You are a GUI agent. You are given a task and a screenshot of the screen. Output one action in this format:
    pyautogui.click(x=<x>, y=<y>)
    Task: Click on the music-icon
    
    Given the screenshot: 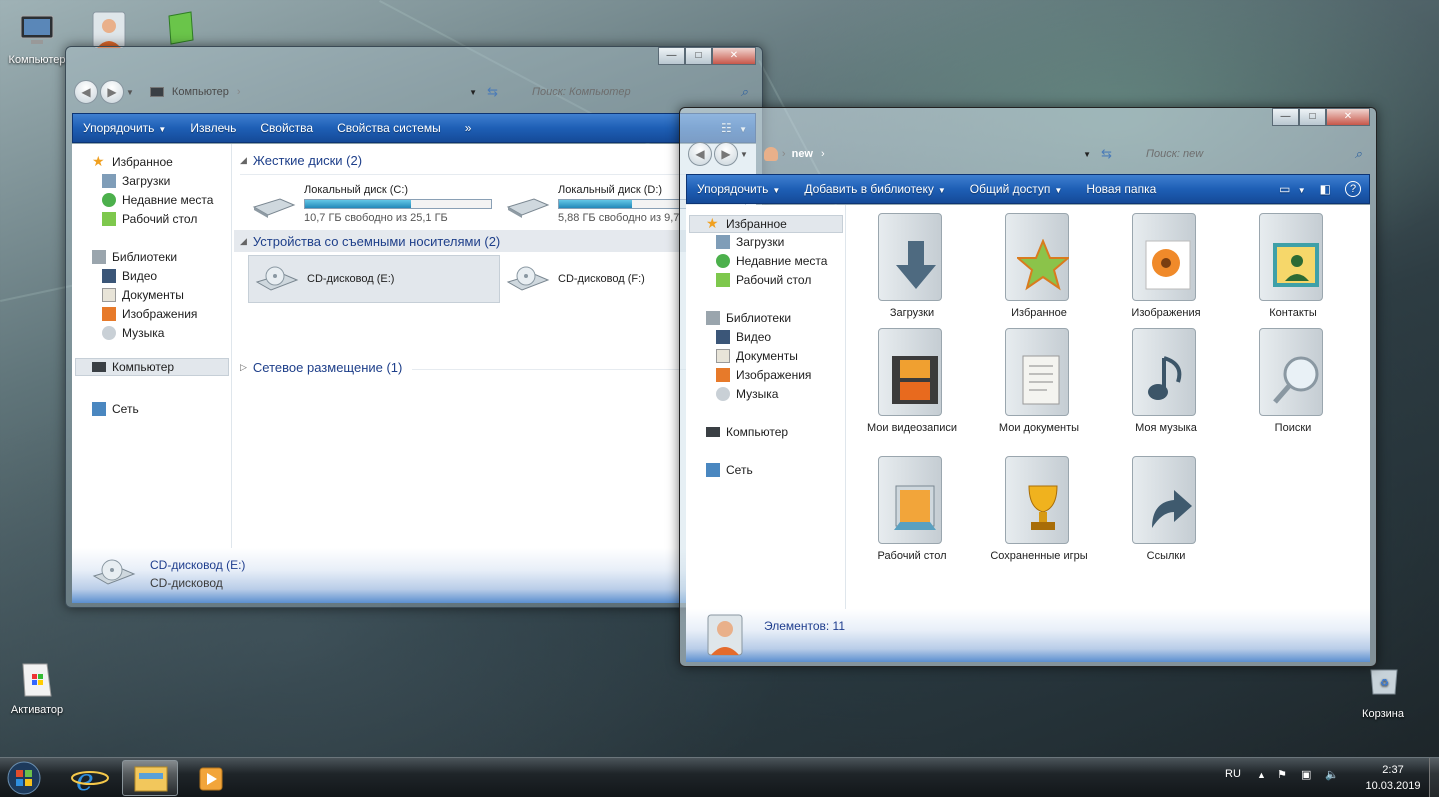 What is the action you would take?
    pyautogui.click(x=109, y=333)
    